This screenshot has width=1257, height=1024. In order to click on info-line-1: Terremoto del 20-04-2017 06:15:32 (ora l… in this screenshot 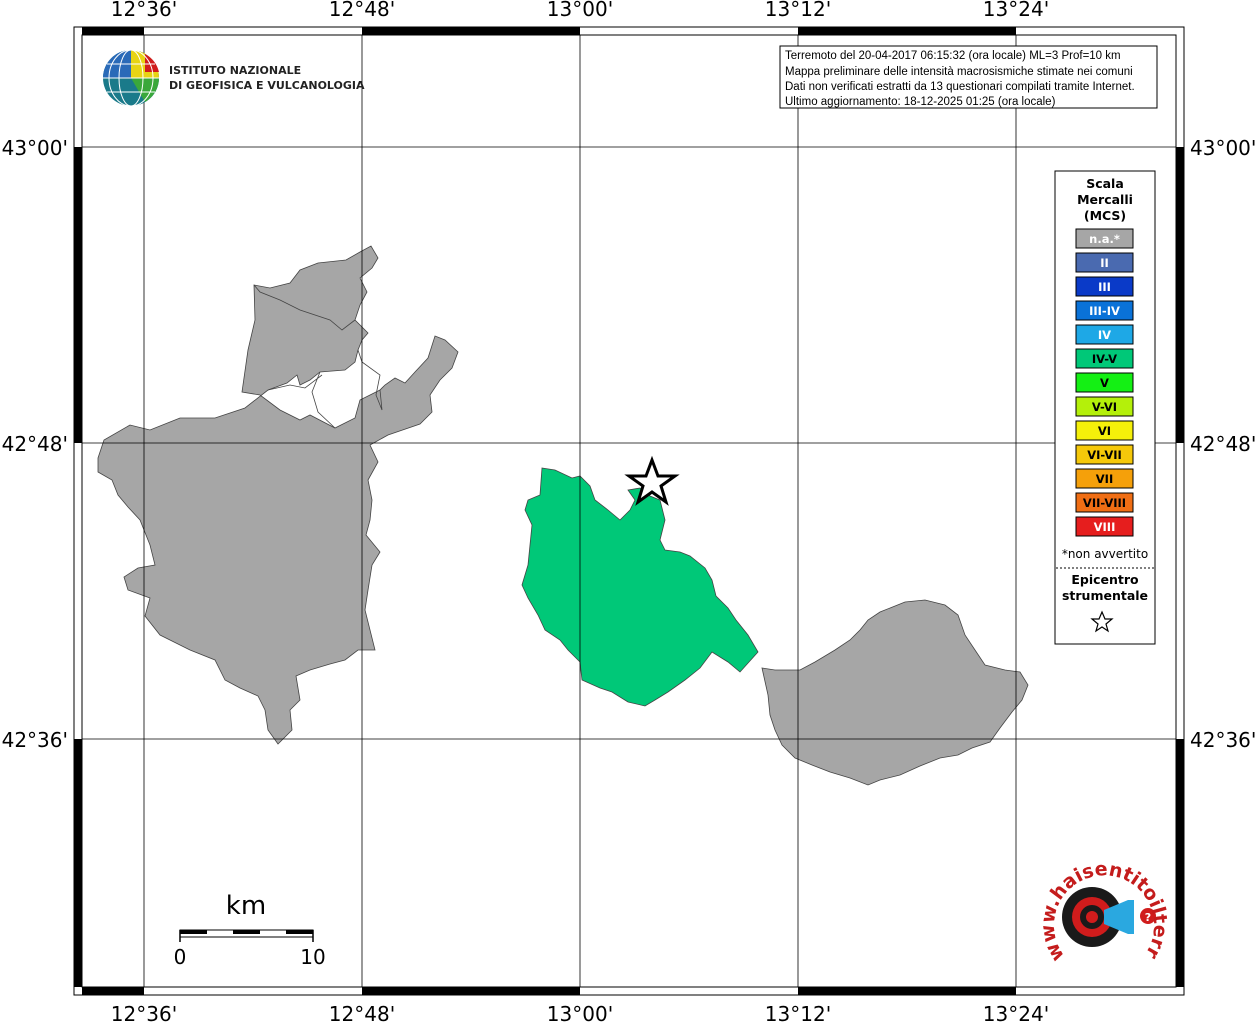, I will do `click(953, 56)`.